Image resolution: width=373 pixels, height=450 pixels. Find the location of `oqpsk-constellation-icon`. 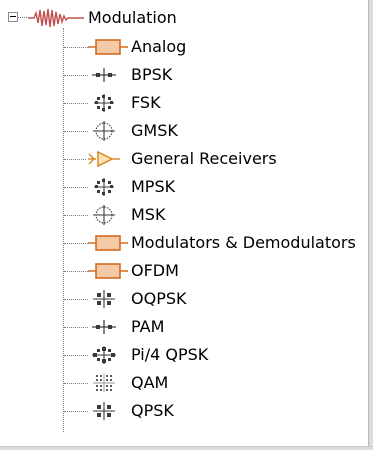

oqpsk-constellation-icon is located at coordinates (102, 299).